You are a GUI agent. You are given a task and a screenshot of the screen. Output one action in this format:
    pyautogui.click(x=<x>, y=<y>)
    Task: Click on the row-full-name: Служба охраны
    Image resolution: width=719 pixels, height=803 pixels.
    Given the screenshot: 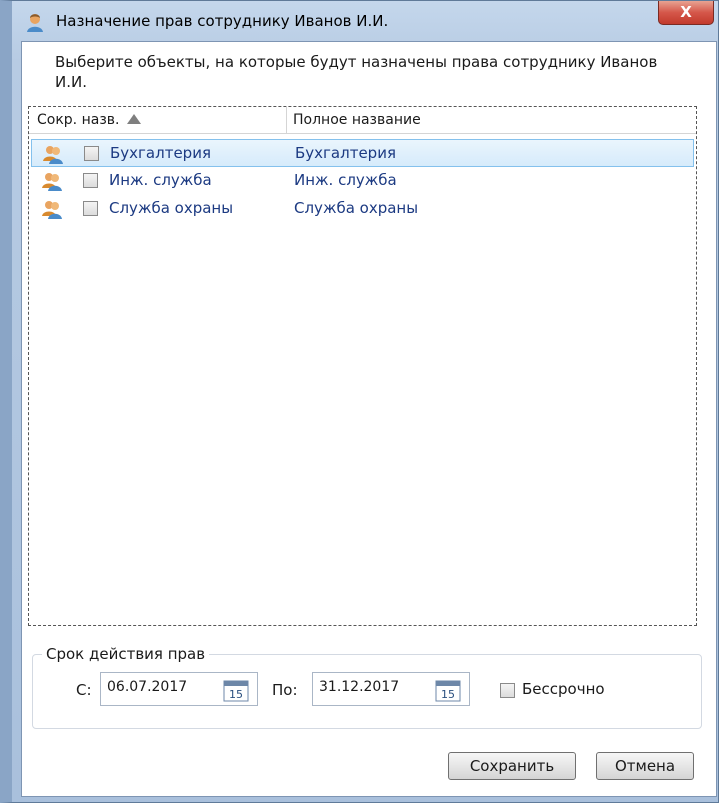 What is the action you would take?
    pyautogui.click(x=356, y=208)
    